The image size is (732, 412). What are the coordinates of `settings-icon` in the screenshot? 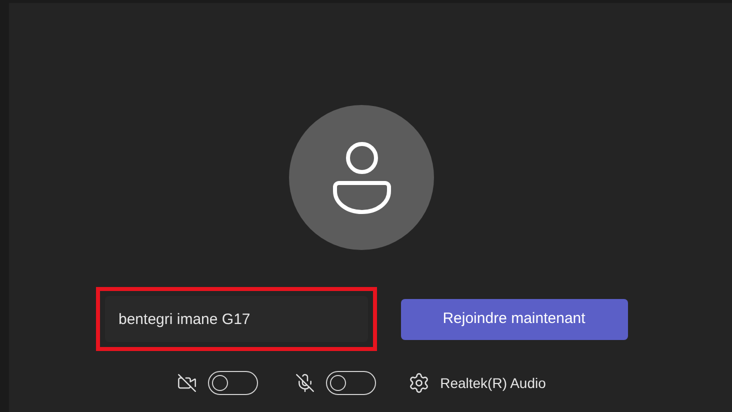 It's located at (419, 383).